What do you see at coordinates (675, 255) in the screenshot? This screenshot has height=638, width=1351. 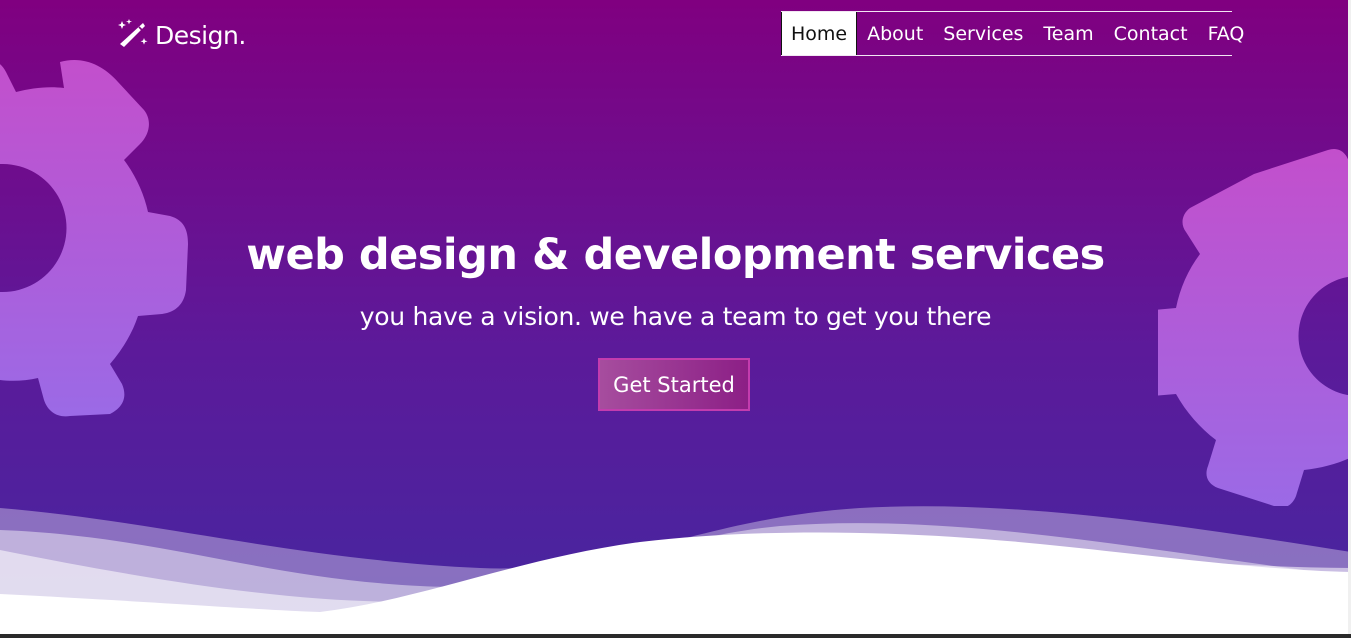 I see `hero-title: web design & development services` at bounding box center [675, 255].